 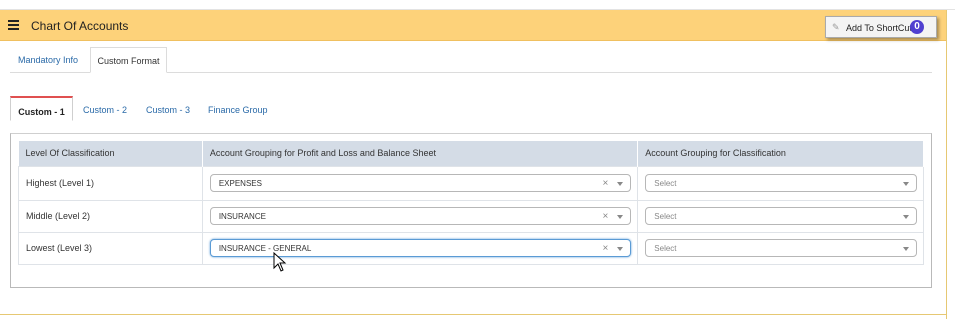 What do you see at coordinates (111, 108) in the screenshot?
I see `tab-custom-2: Custom - 2` at bounding box center [111, 108].